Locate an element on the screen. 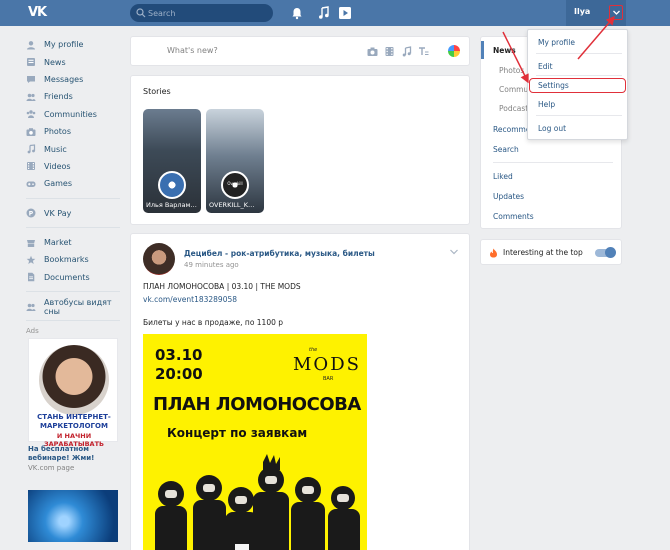 This screenshot has height=550, width=670. sidebar-item-news: News is located at coordinates (76, 61).